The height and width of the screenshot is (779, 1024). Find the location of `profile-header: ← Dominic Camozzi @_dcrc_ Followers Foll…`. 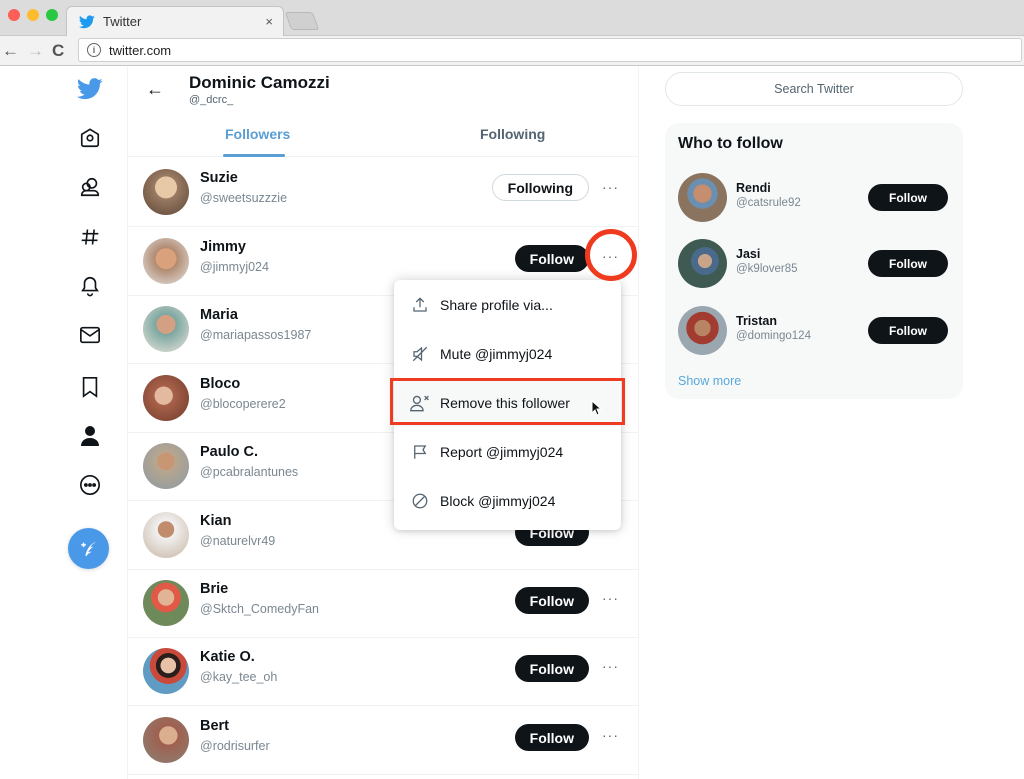

profile-header: ← Dominic Camozzi @_dcrc_ Followers Foll… is located at coordinates (383, 112).